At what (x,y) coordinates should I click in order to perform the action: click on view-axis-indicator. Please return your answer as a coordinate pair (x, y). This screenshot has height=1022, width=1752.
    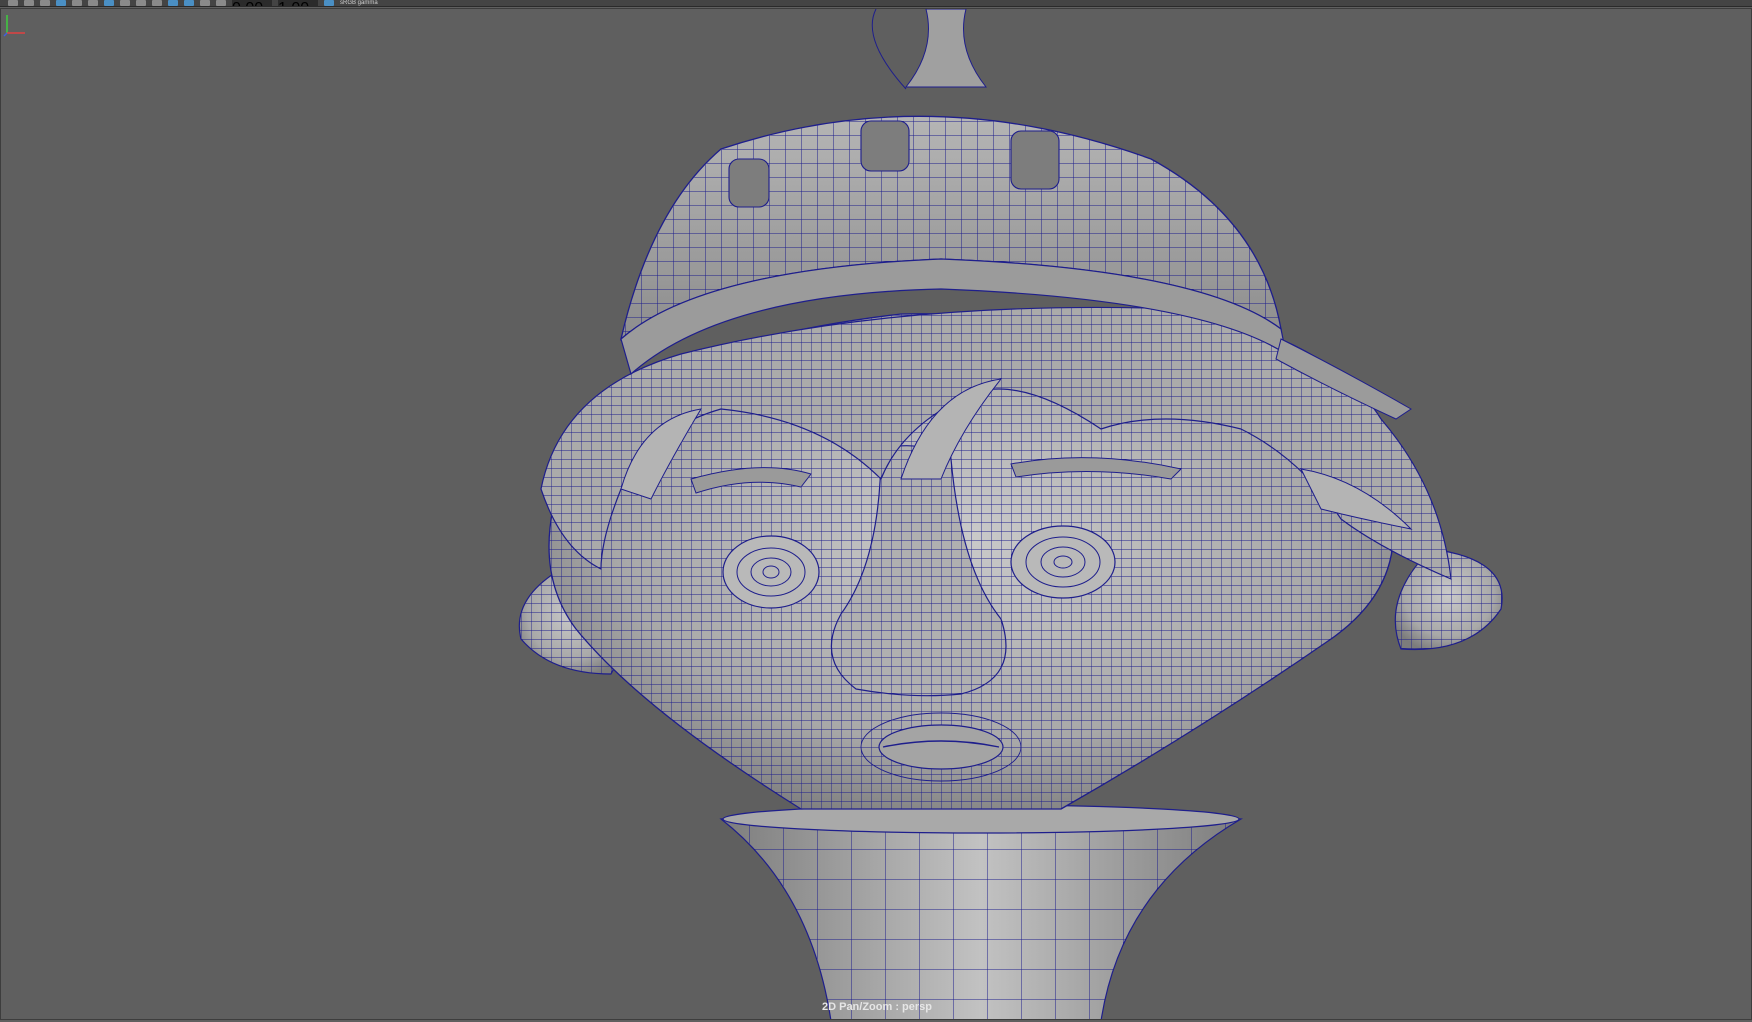
    Looking at the image, I should click on (14, 26).